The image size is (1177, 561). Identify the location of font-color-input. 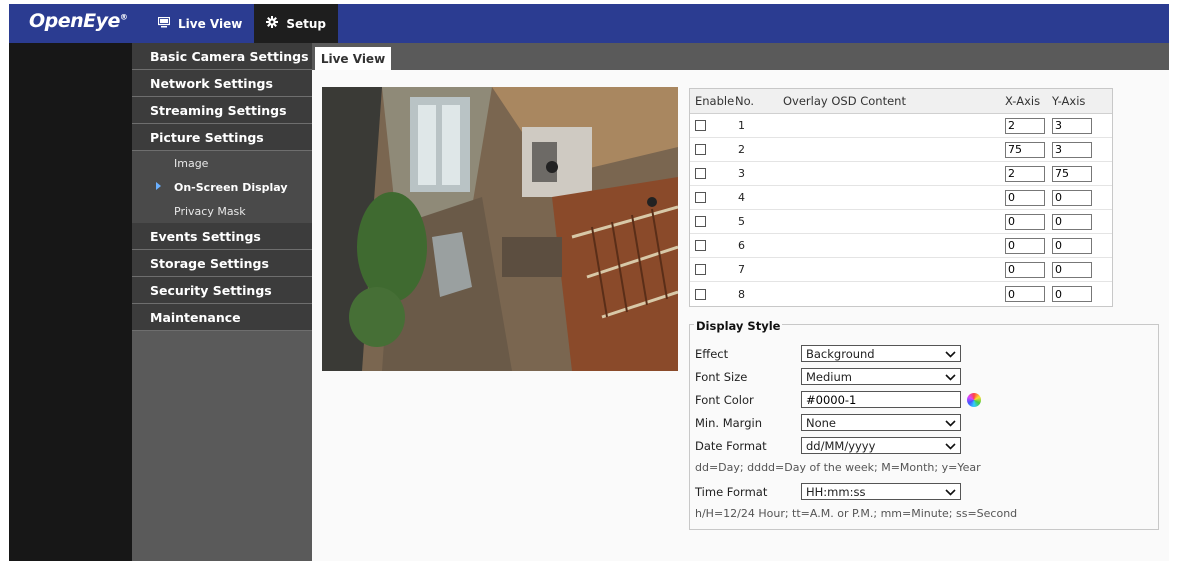
(881, 399).